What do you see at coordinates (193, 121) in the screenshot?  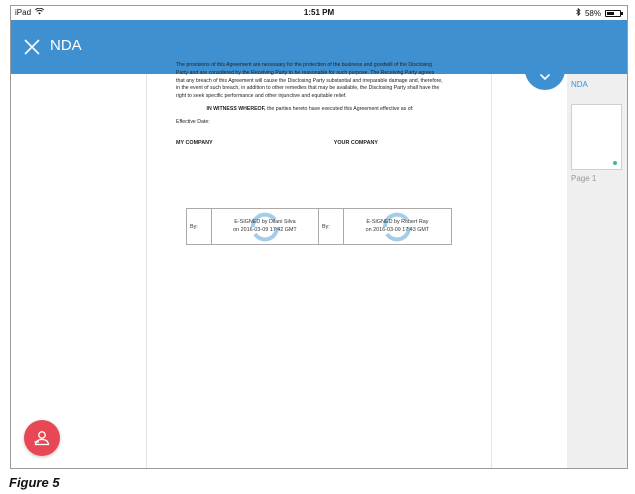 I see `effective-date: Effective Date:` at bounding box center [193, 121].